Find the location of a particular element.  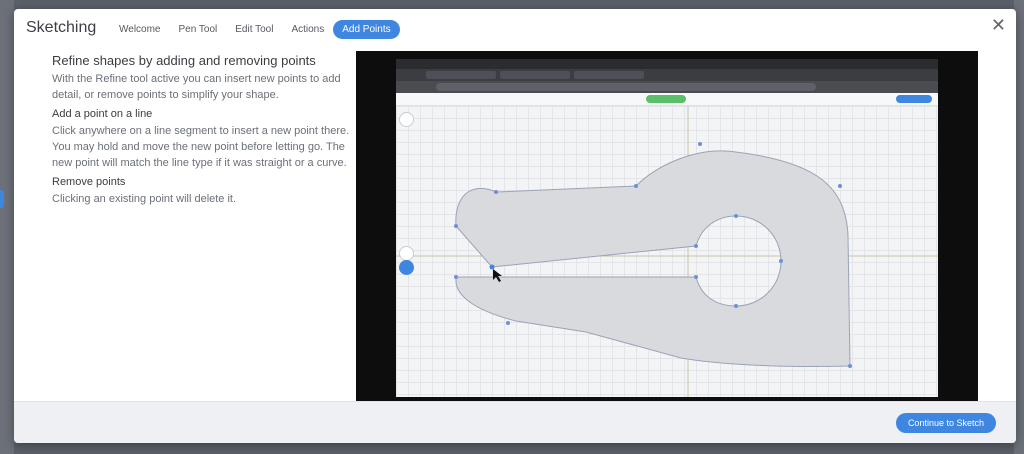

tab-pen-tool: Pen Tool is located at coordinates (198, 29).